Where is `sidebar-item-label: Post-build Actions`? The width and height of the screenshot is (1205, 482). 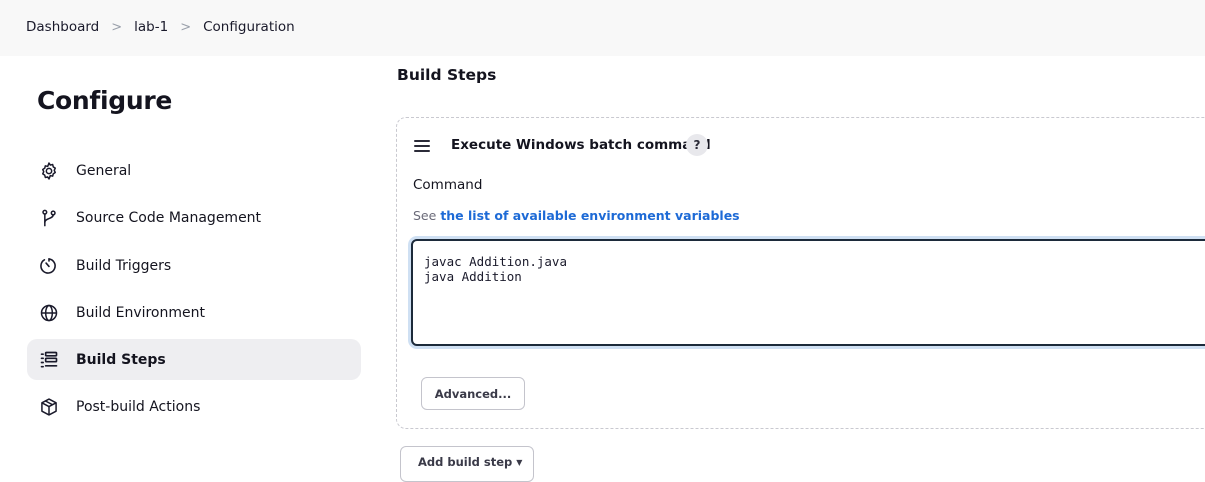
sidebar-item-label: Post-build Actions is located at coordinates (138, 406).